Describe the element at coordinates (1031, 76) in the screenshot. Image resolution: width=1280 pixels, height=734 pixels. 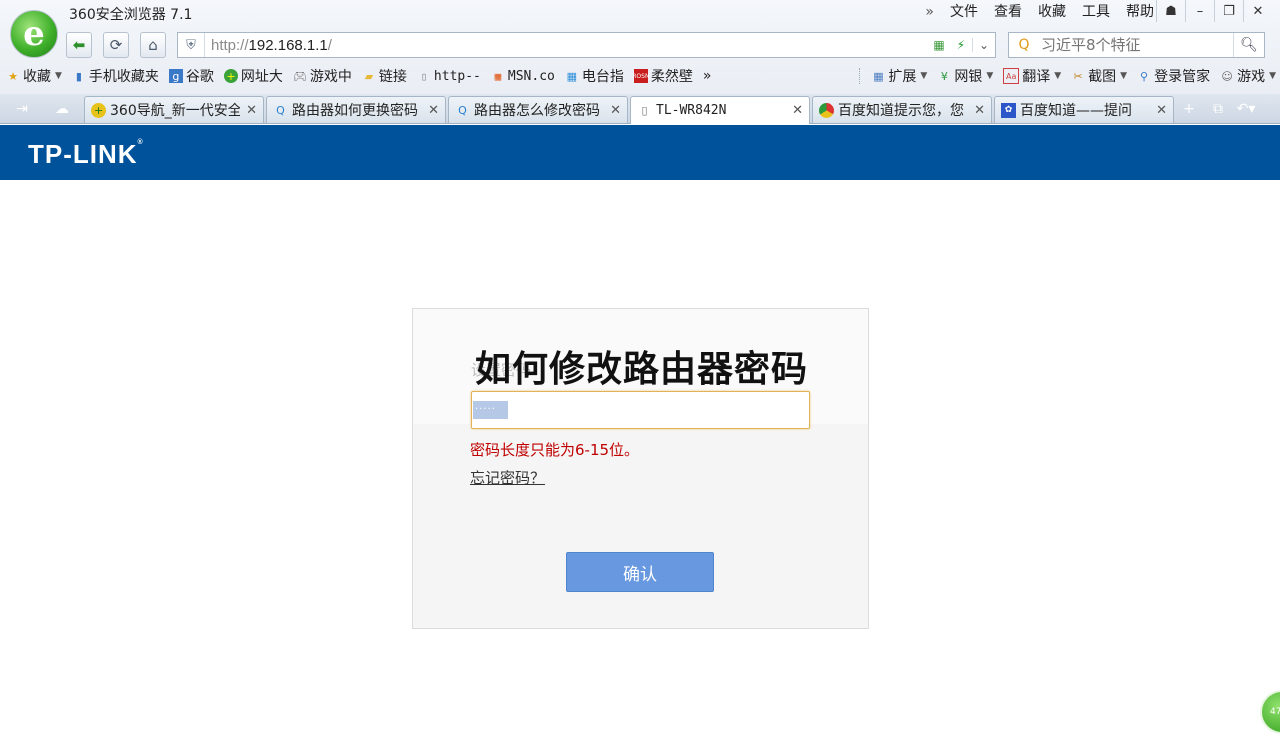
I see `tool-translate: Aa 翻译 ▼` at that location.